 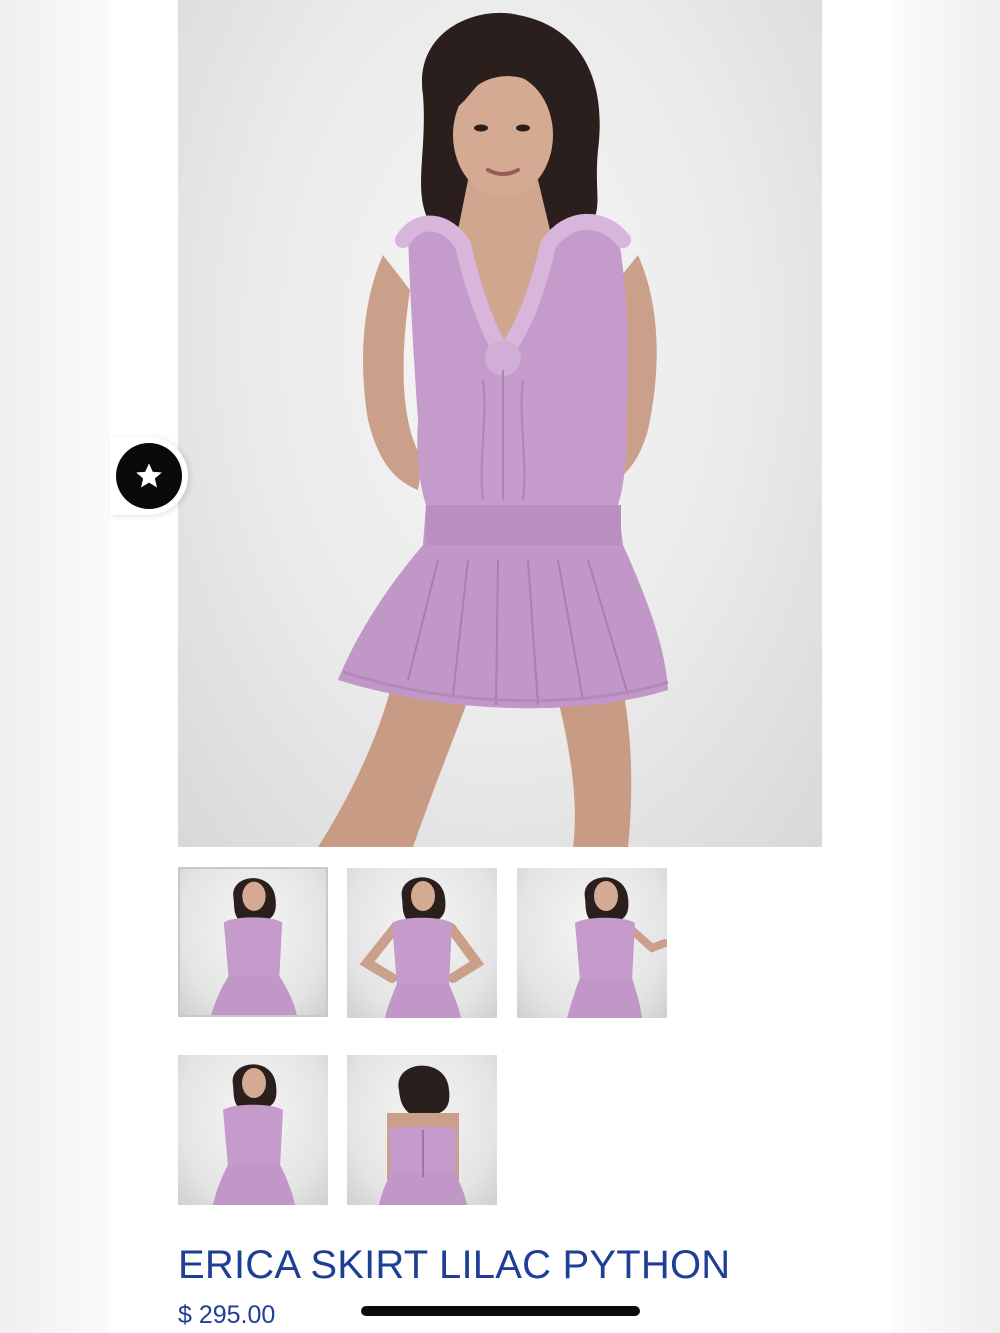 What do you see at coordinates (946, 666) in the screenshot?
I see `right-background` at bounding box center [946, 666].